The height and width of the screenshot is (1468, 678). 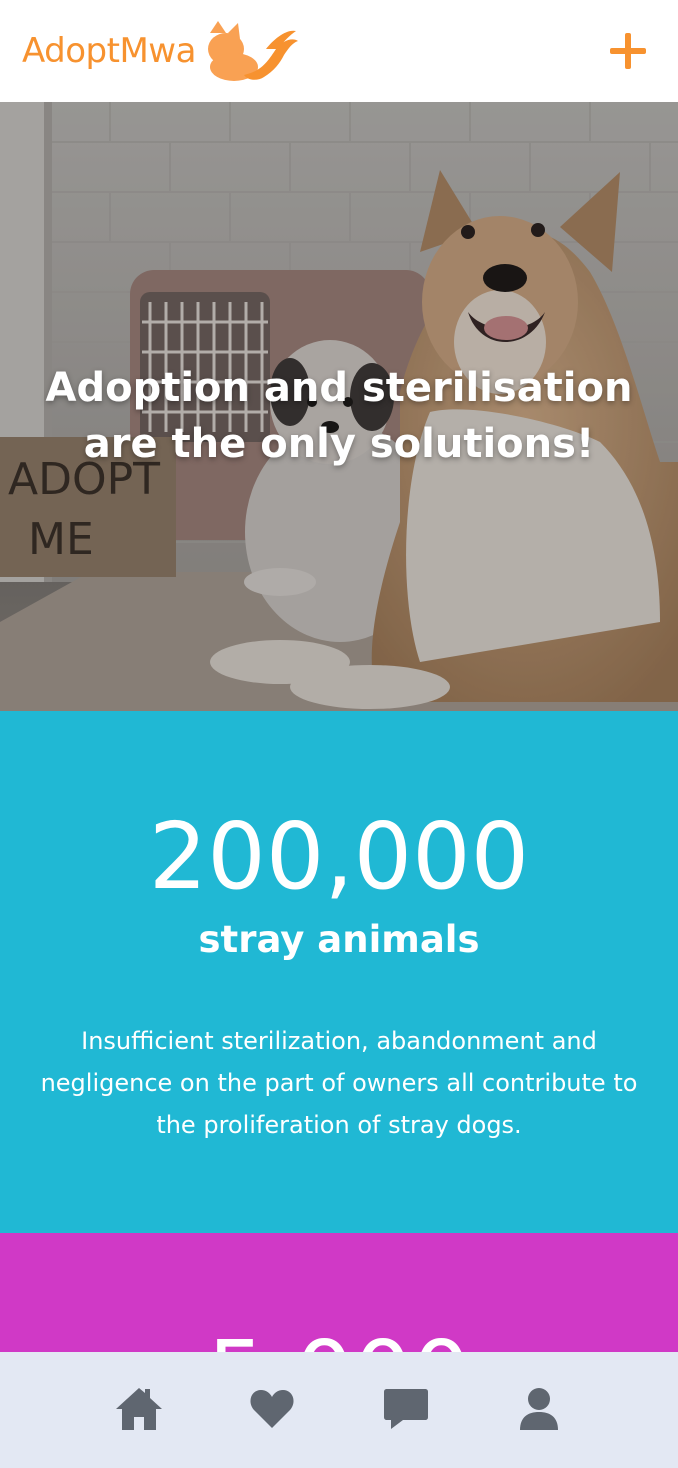 What do you see at coordinates (339, 51) in the screenshot?
I see `app-header: AdoptMwa` at bounding box center [339, 51].